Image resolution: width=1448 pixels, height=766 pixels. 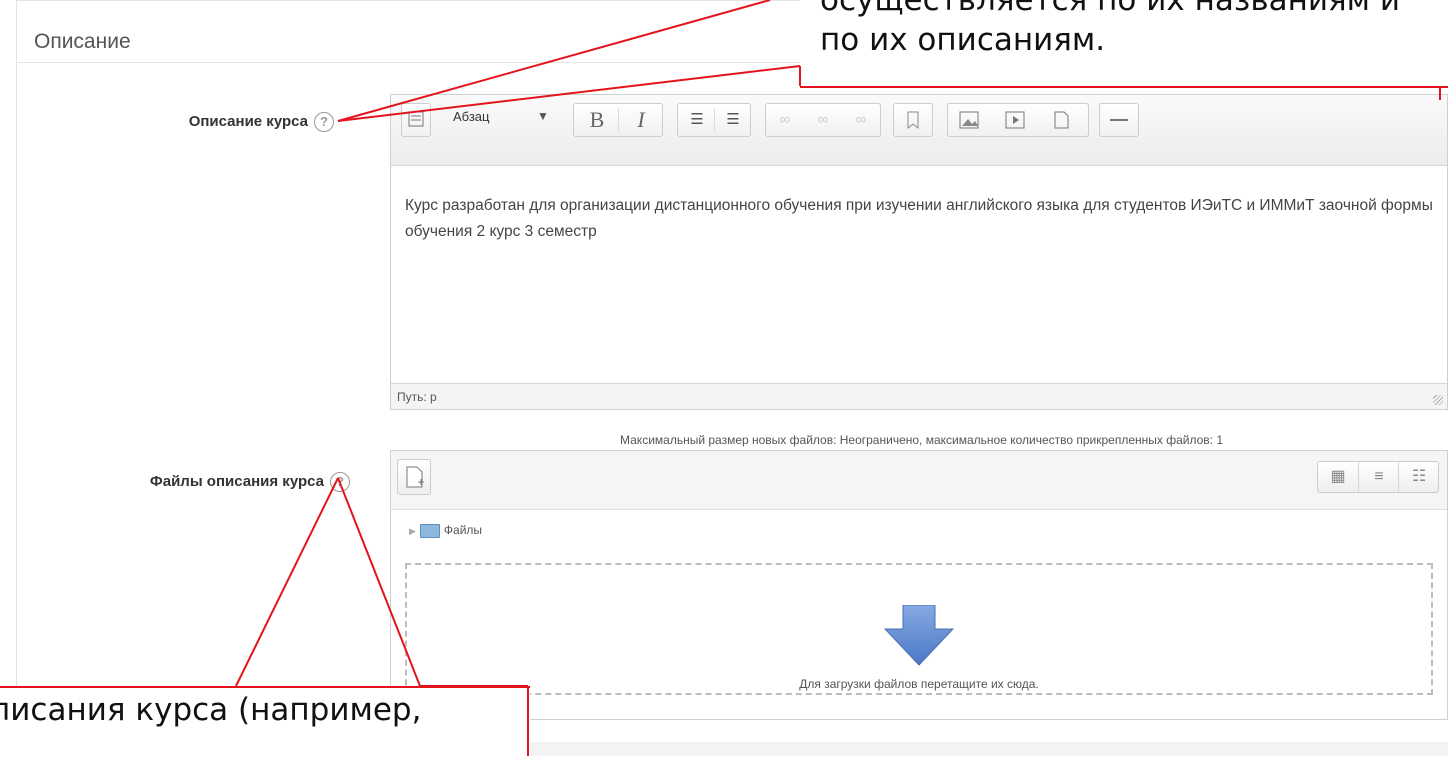 I want to click on unlink-icon: ∞, so click(x=823, y=120).